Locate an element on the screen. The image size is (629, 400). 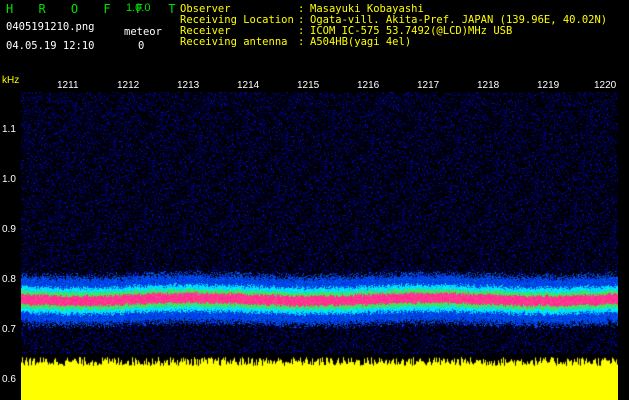
x-tick-label: 1217 is located at coordinates (428, 85).